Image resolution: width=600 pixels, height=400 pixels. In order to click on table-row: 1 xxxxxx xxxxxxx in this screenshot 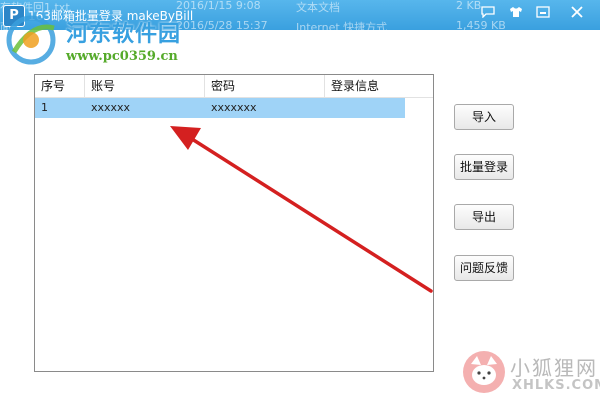, I will do `click(220, 108)`.